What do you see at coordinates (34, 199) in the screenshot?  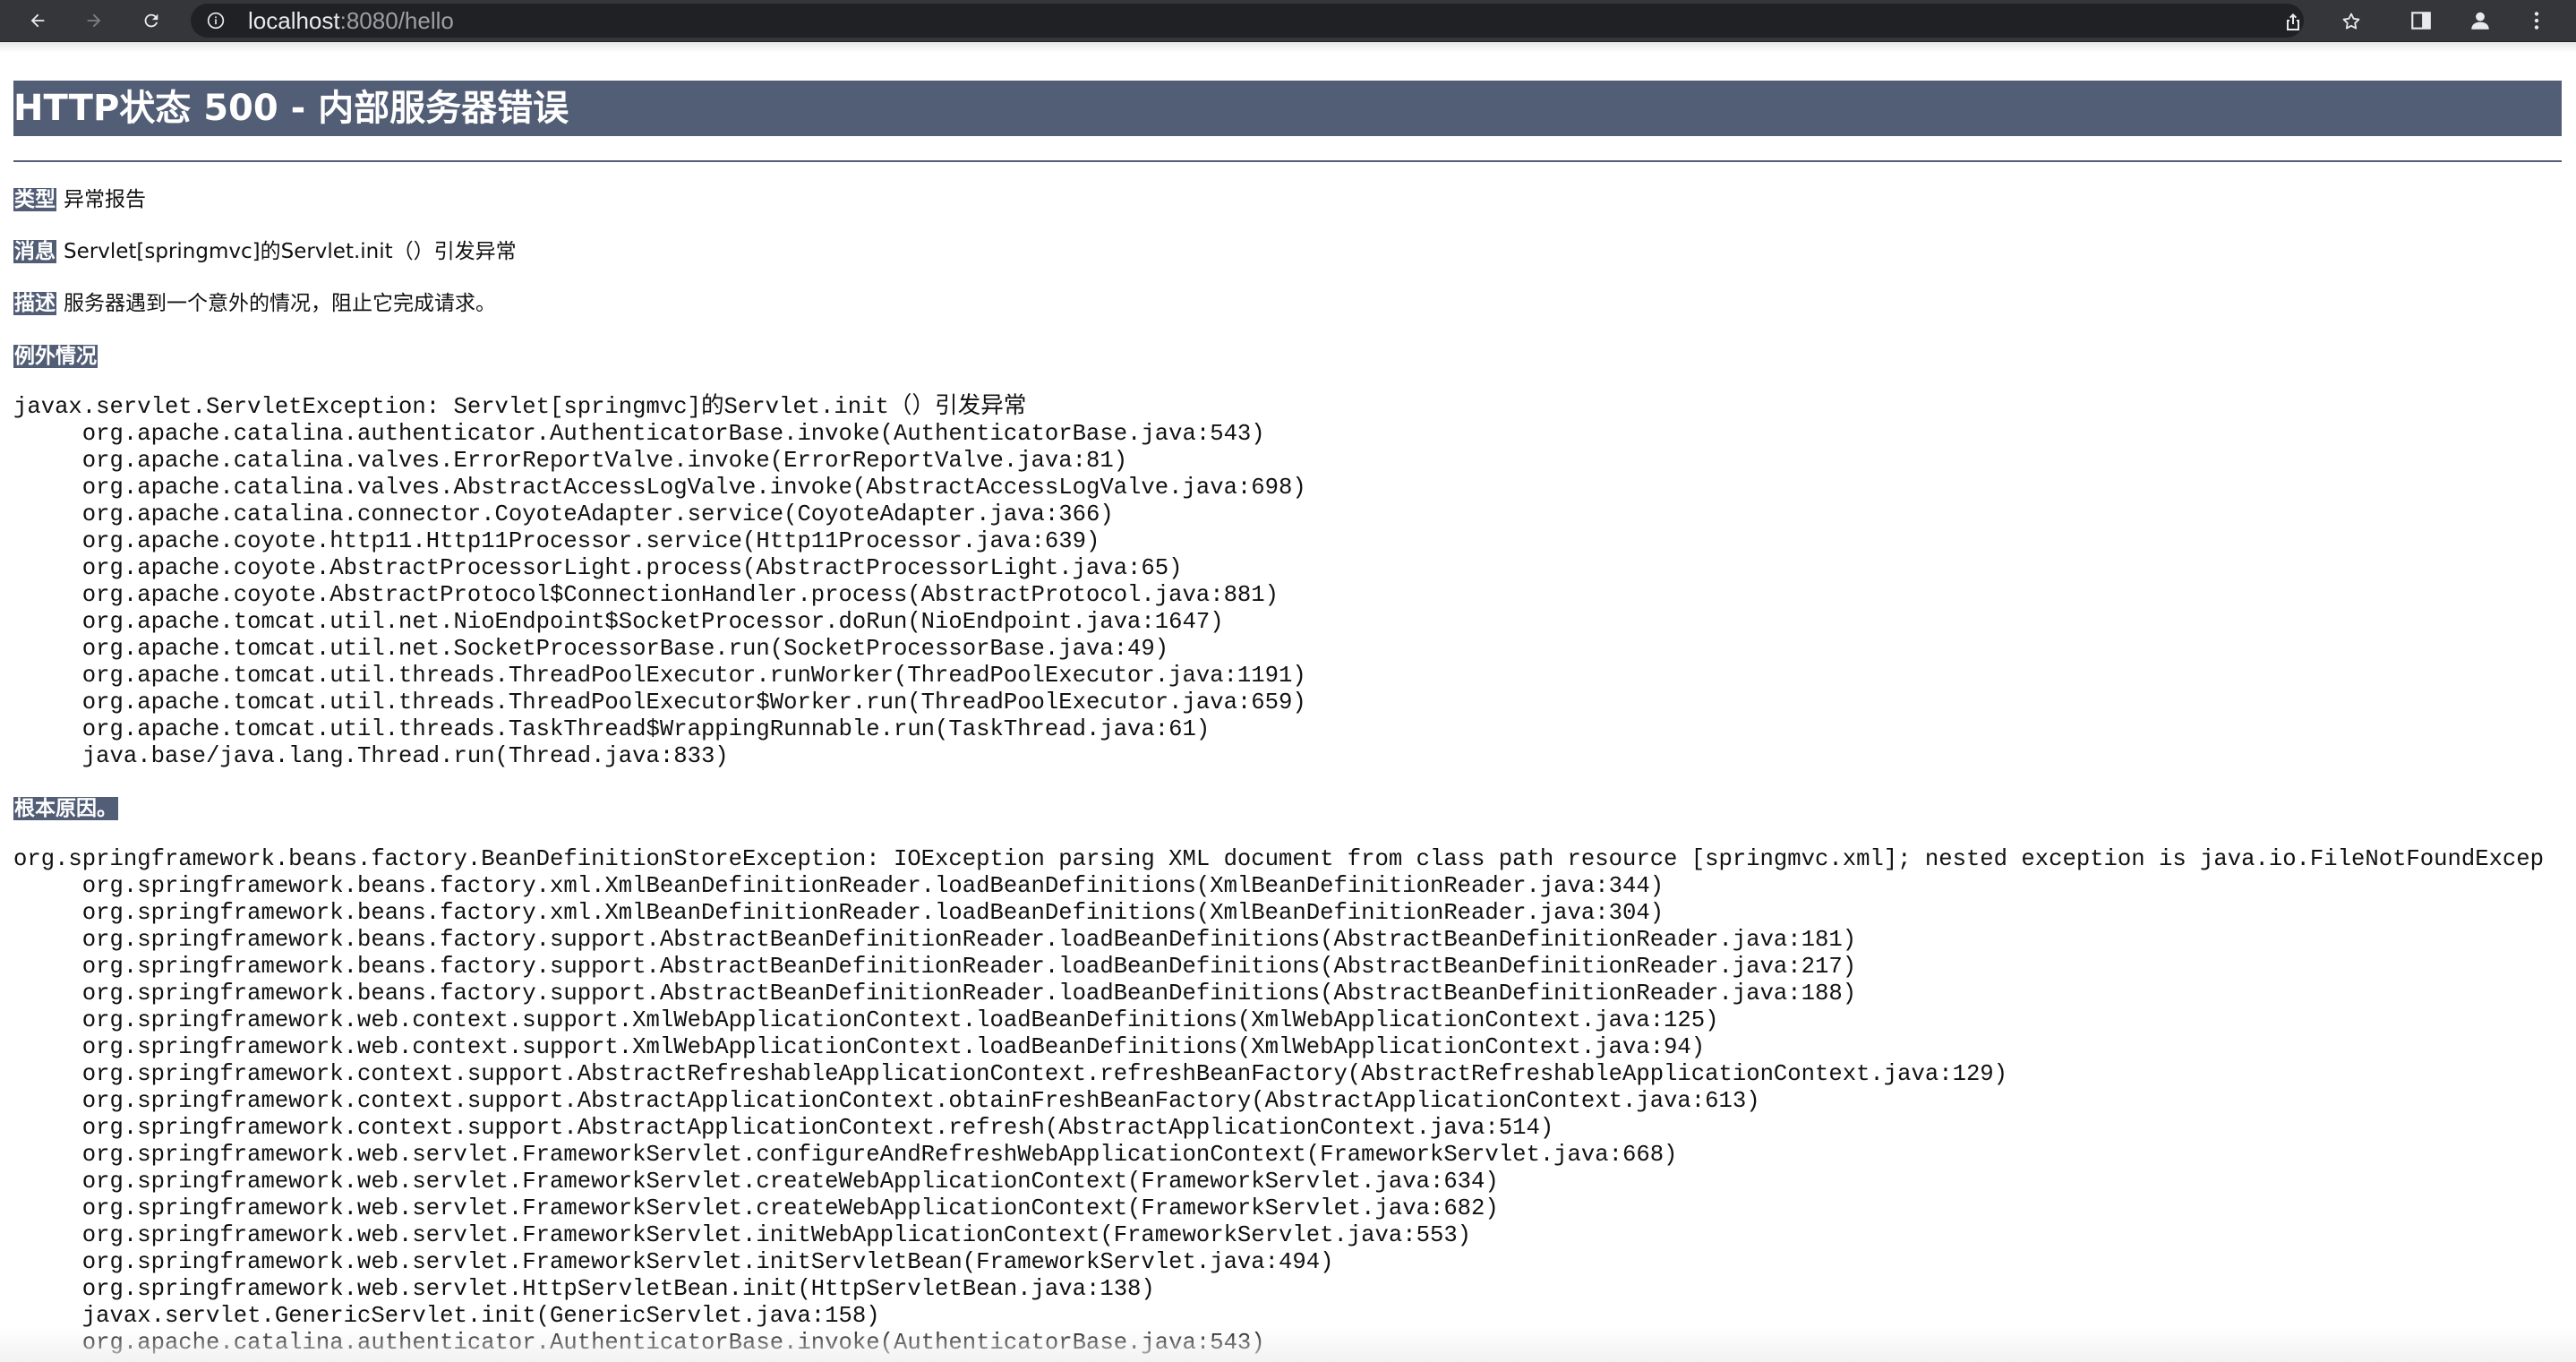 I see `type-label: 类型` at bounding box center [34, 199].